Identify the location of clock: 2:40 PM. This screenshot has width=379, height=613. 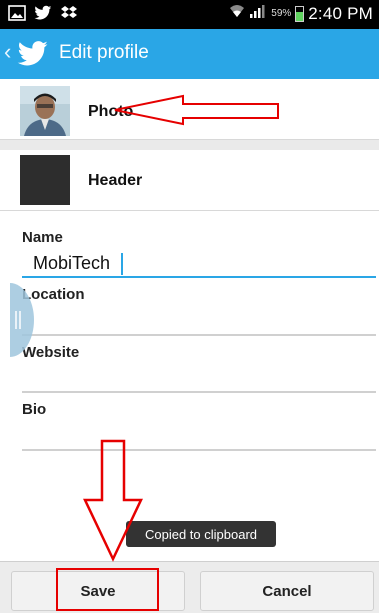
(340, 13).